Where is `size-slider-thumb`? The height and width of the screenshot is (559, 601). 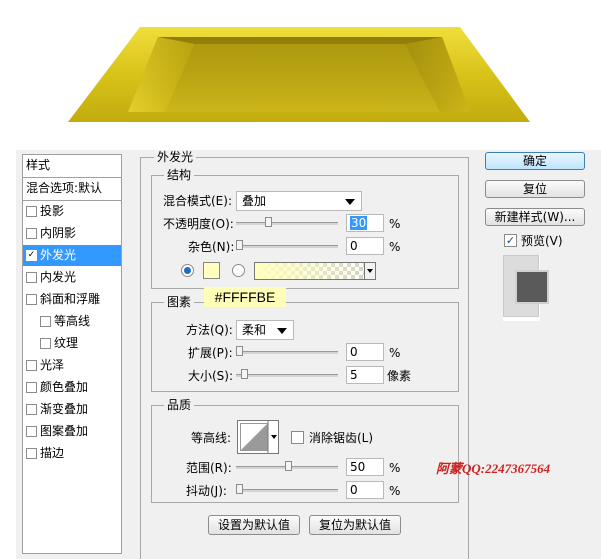 size-slider-thumb is located at coordinates (244, 374).